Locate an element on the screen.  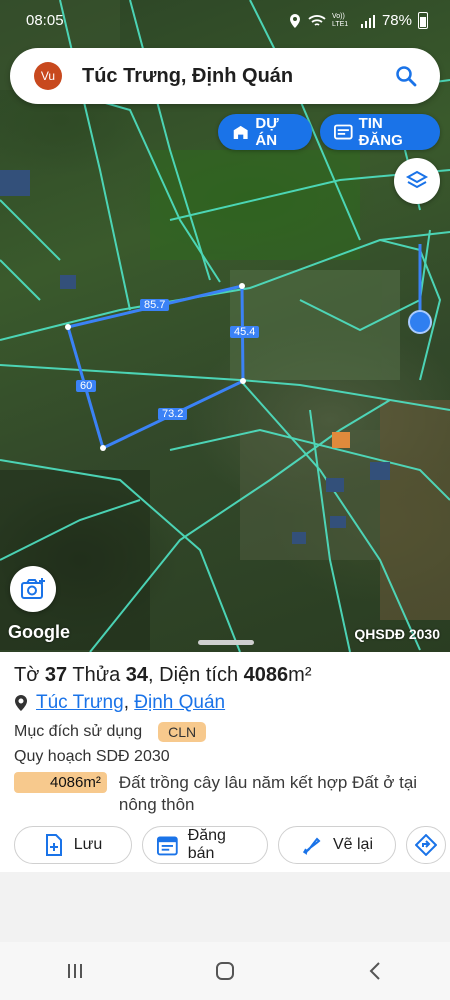
sheet-handle is located at coordinates (226, 642).